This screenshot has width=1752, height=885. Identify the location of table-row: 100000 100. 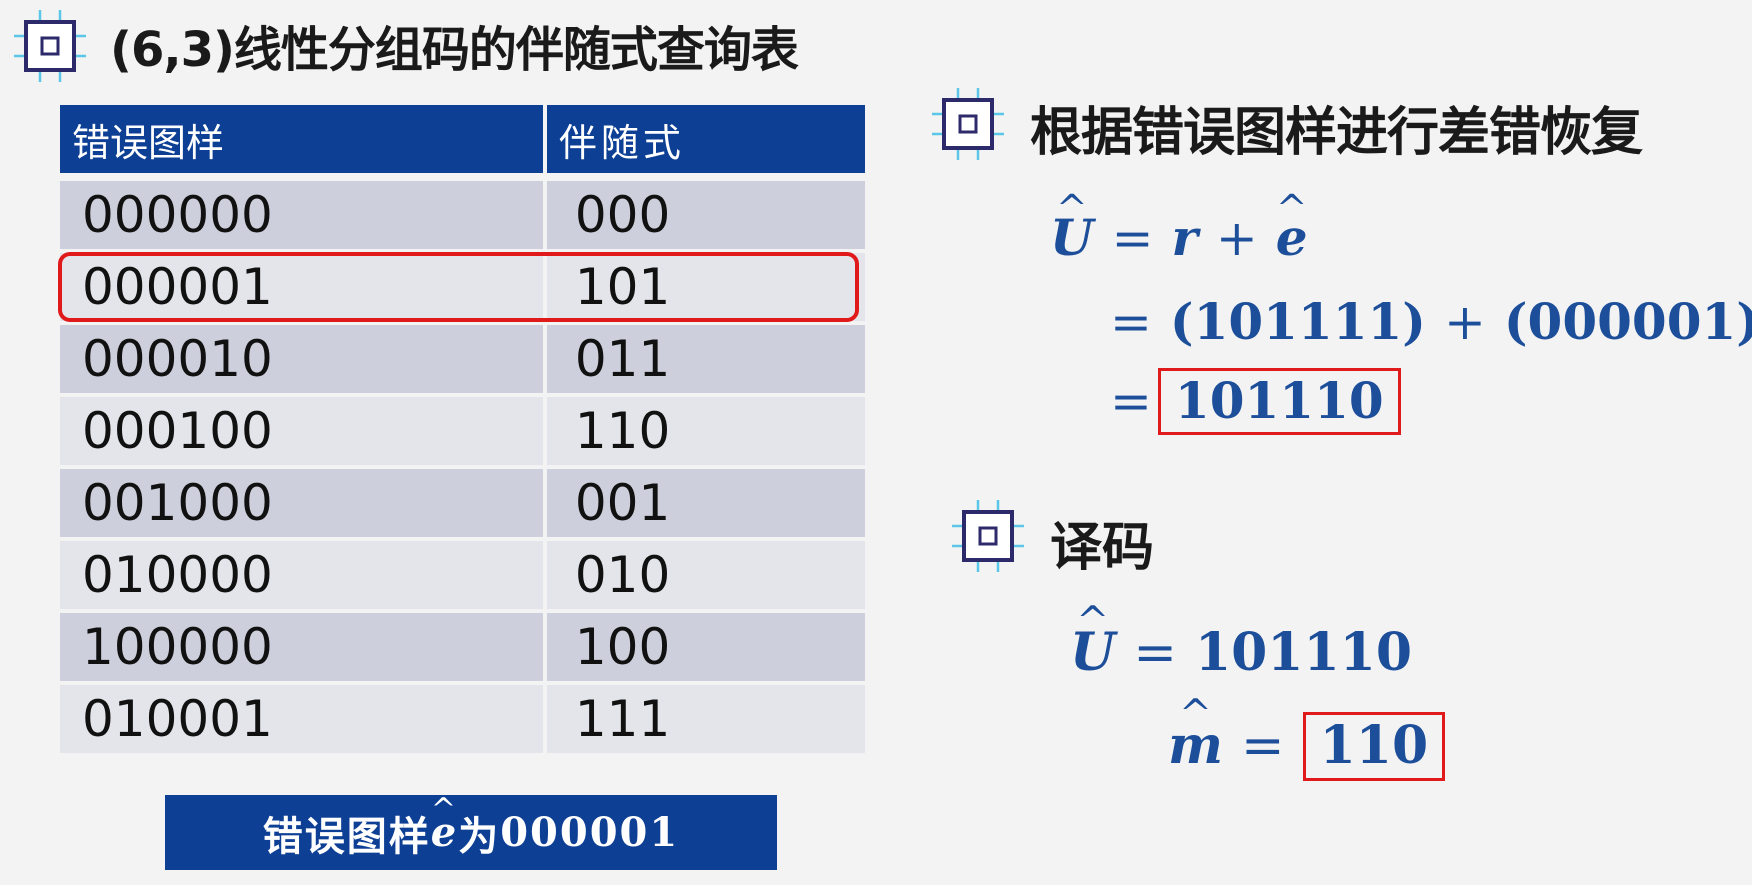
(462, 649).